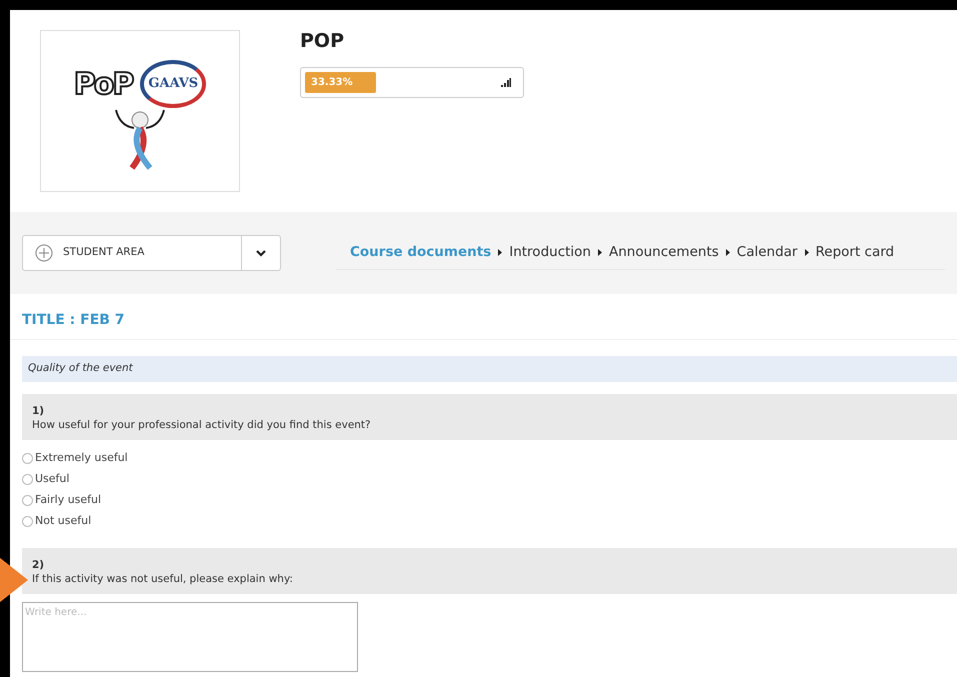 This screenshot has width=957, height=677. I want to click on question-number: 2), so click(39, 565).